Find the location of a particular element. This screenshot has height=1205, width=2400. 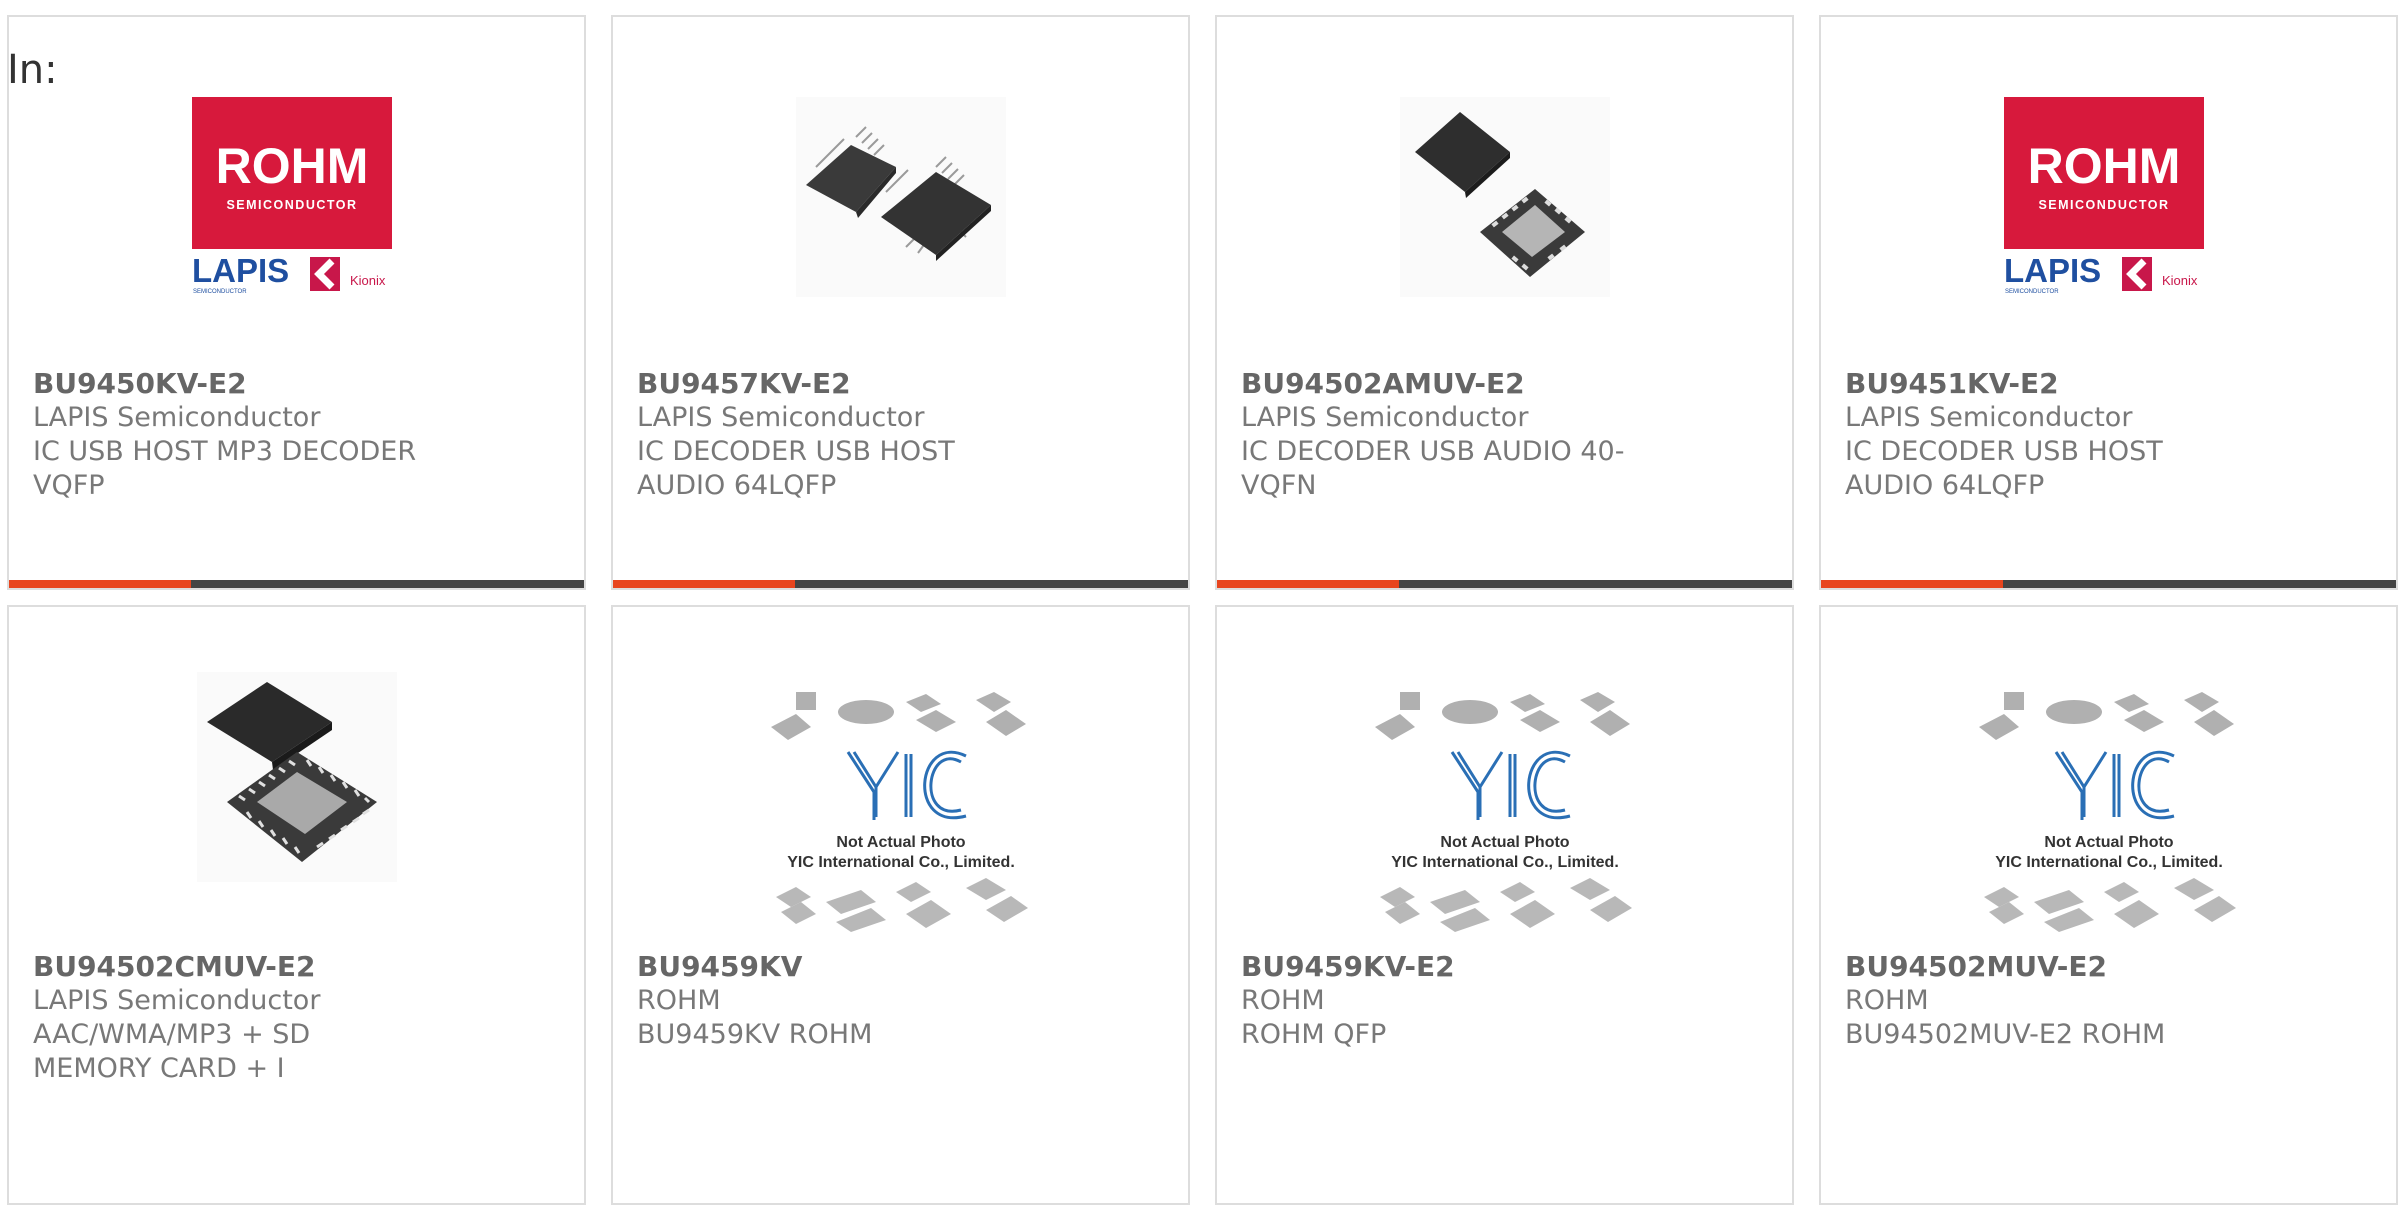

search-in-label: In: is located at coordinates (32, 70).